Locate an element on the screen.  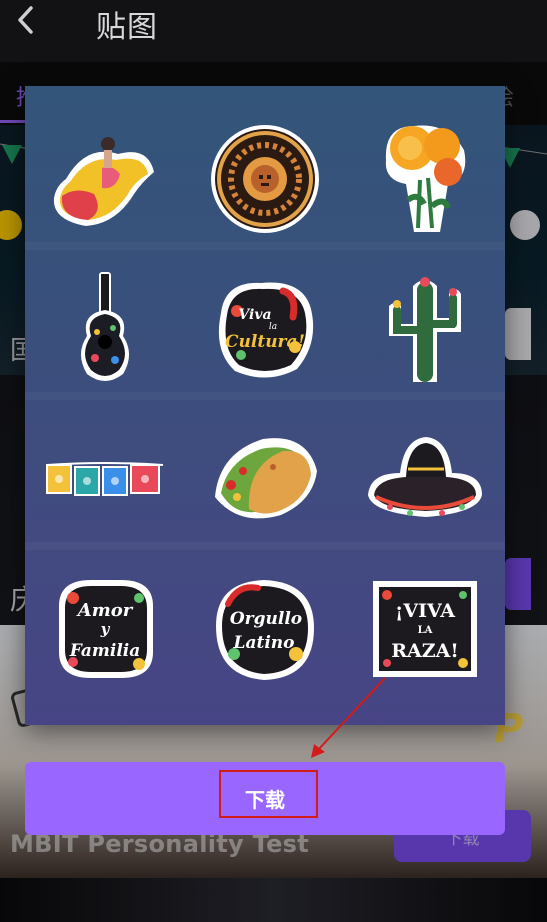
sombrero-sticker is located at coordinates (425, 479).